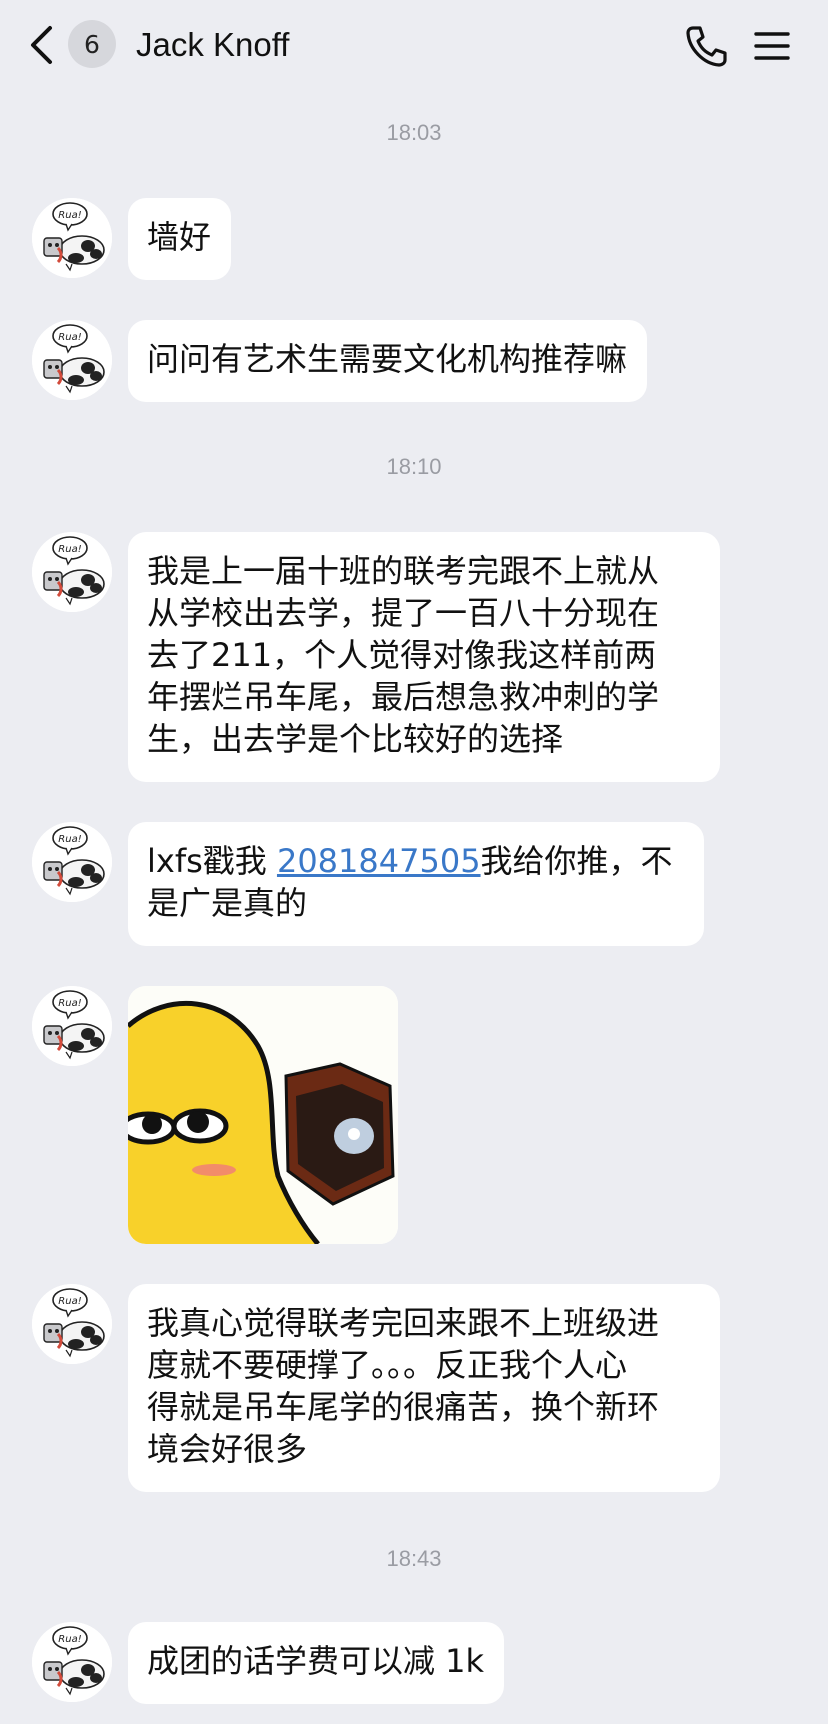  Describe the element at coordinates (227, 903) in the screenshot. I see `message-text-line: 是广是真的` at that location.